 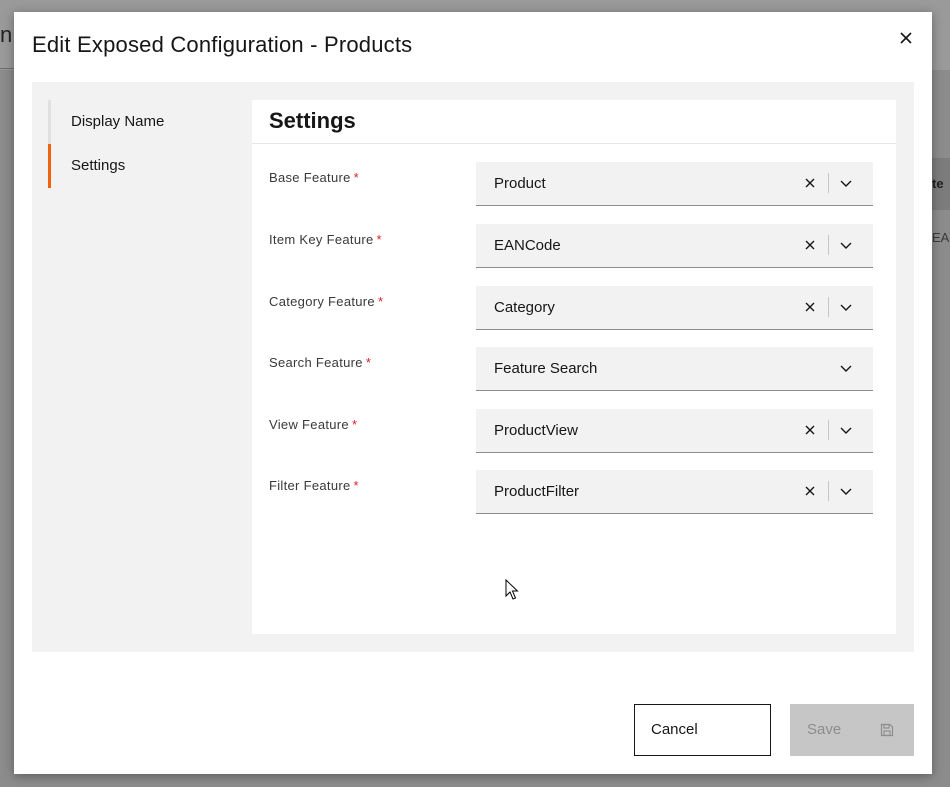 I want to click on background-column-header: te, so click(x=938, y=183).